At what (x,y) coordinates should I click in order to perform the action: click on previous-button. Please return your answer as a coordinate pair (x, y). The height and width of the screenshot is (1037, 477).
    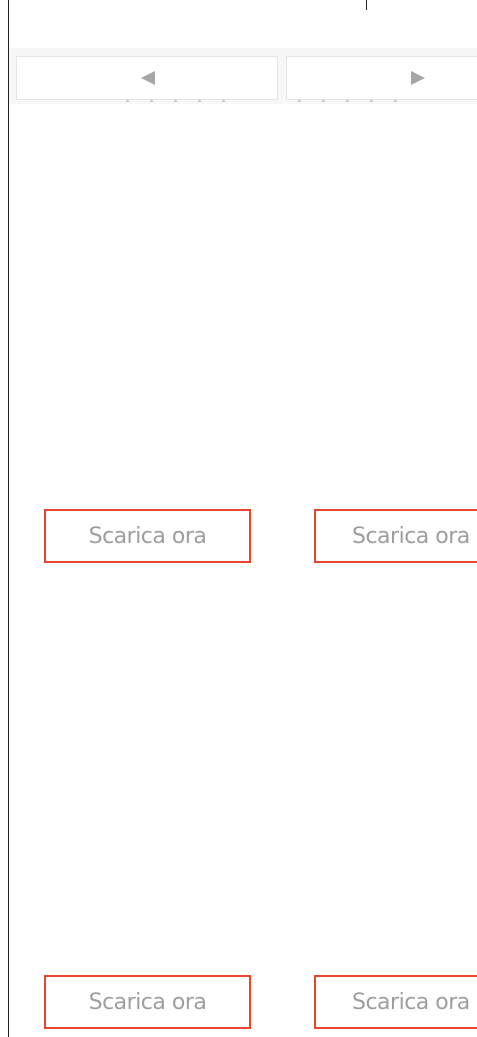
    Looking at the image, I should click on (147, 78).